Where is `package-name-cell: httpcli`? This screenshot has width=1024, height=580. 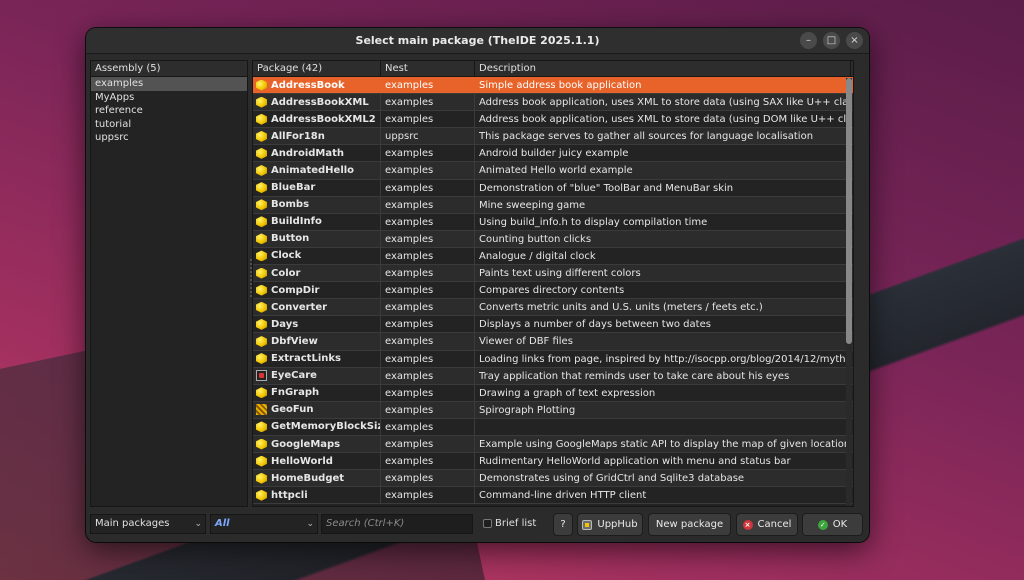
package-name-cell: httpcli is located at coordinates (317, 495).